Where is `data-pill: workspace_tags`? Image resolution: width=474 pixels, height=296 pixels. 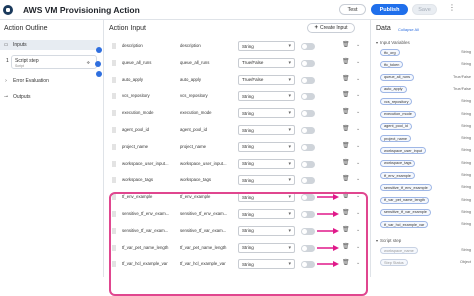
data-pill: workspace_tags is located at coordinates (398, 163).